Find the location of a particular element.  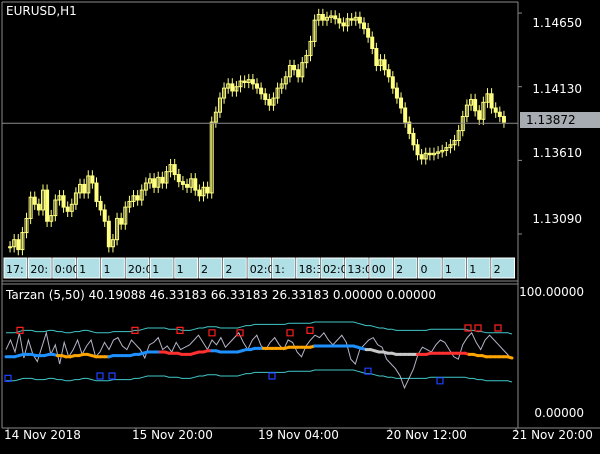

event-label: 20: is located at coordinates (39, 269).